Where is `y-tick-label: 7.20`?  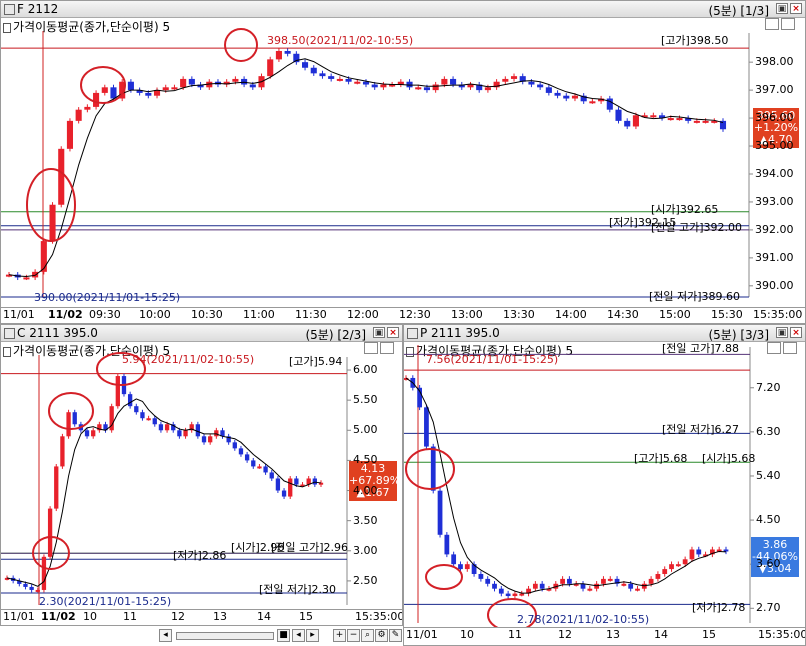
y-tick-label: 7.20 is located at coordinates (768, 387).